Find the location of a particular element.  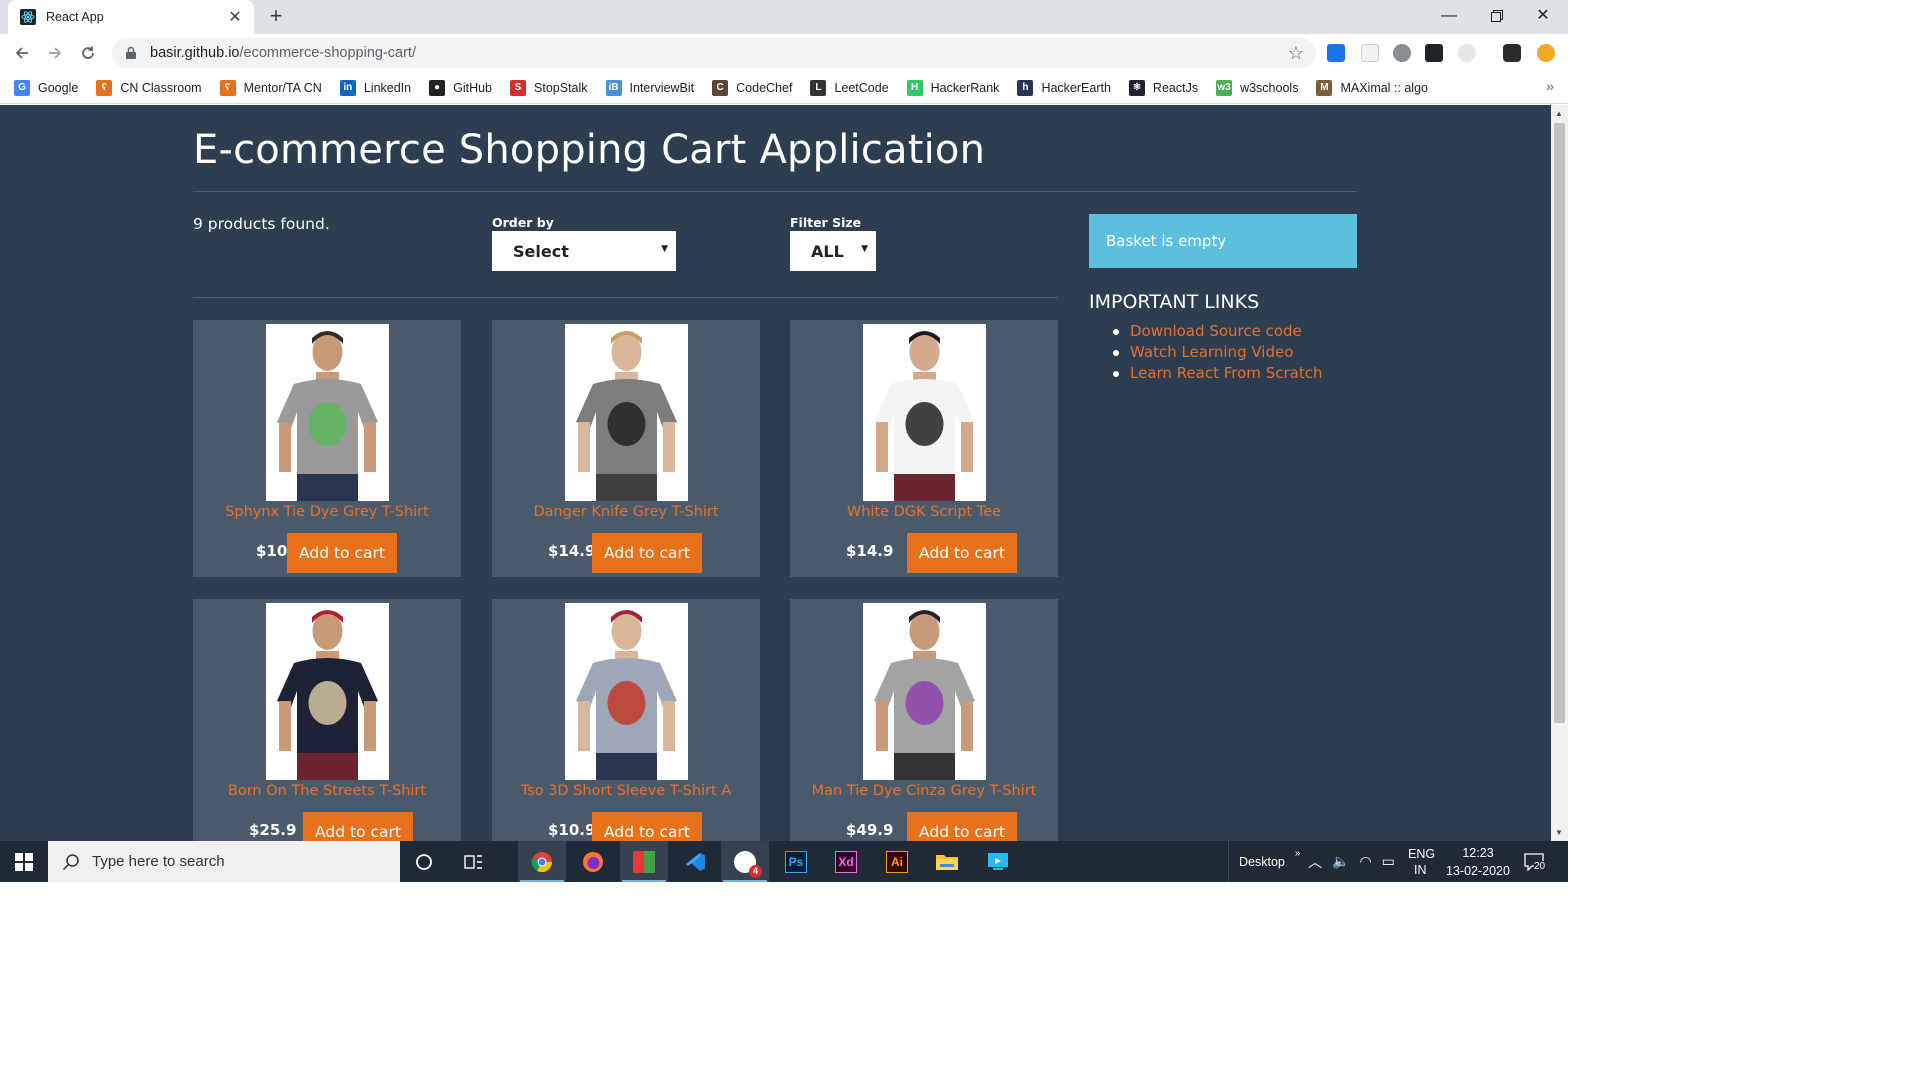

bookmark-item: C CodeChef is located at coordinates (752, 87).